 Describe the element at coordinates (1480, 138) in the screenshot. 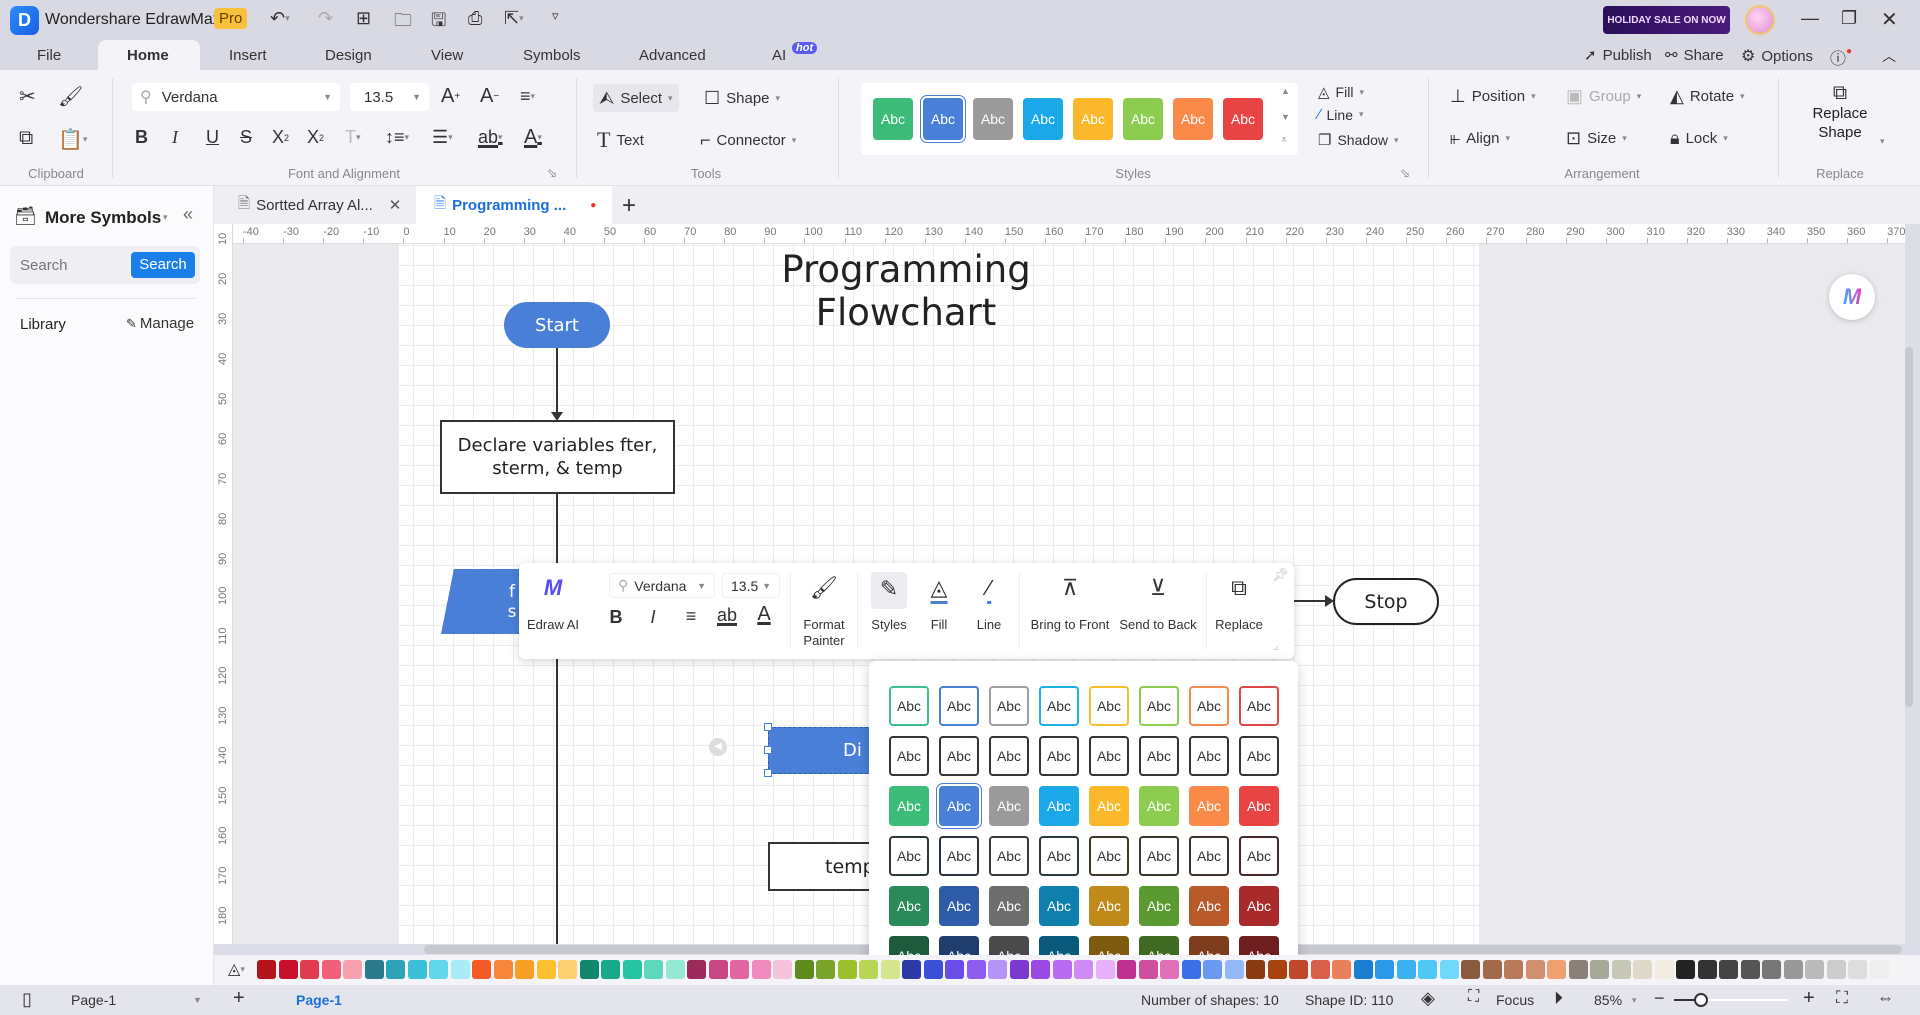

I see `align-button: ⫦ Align ▾` at that location.